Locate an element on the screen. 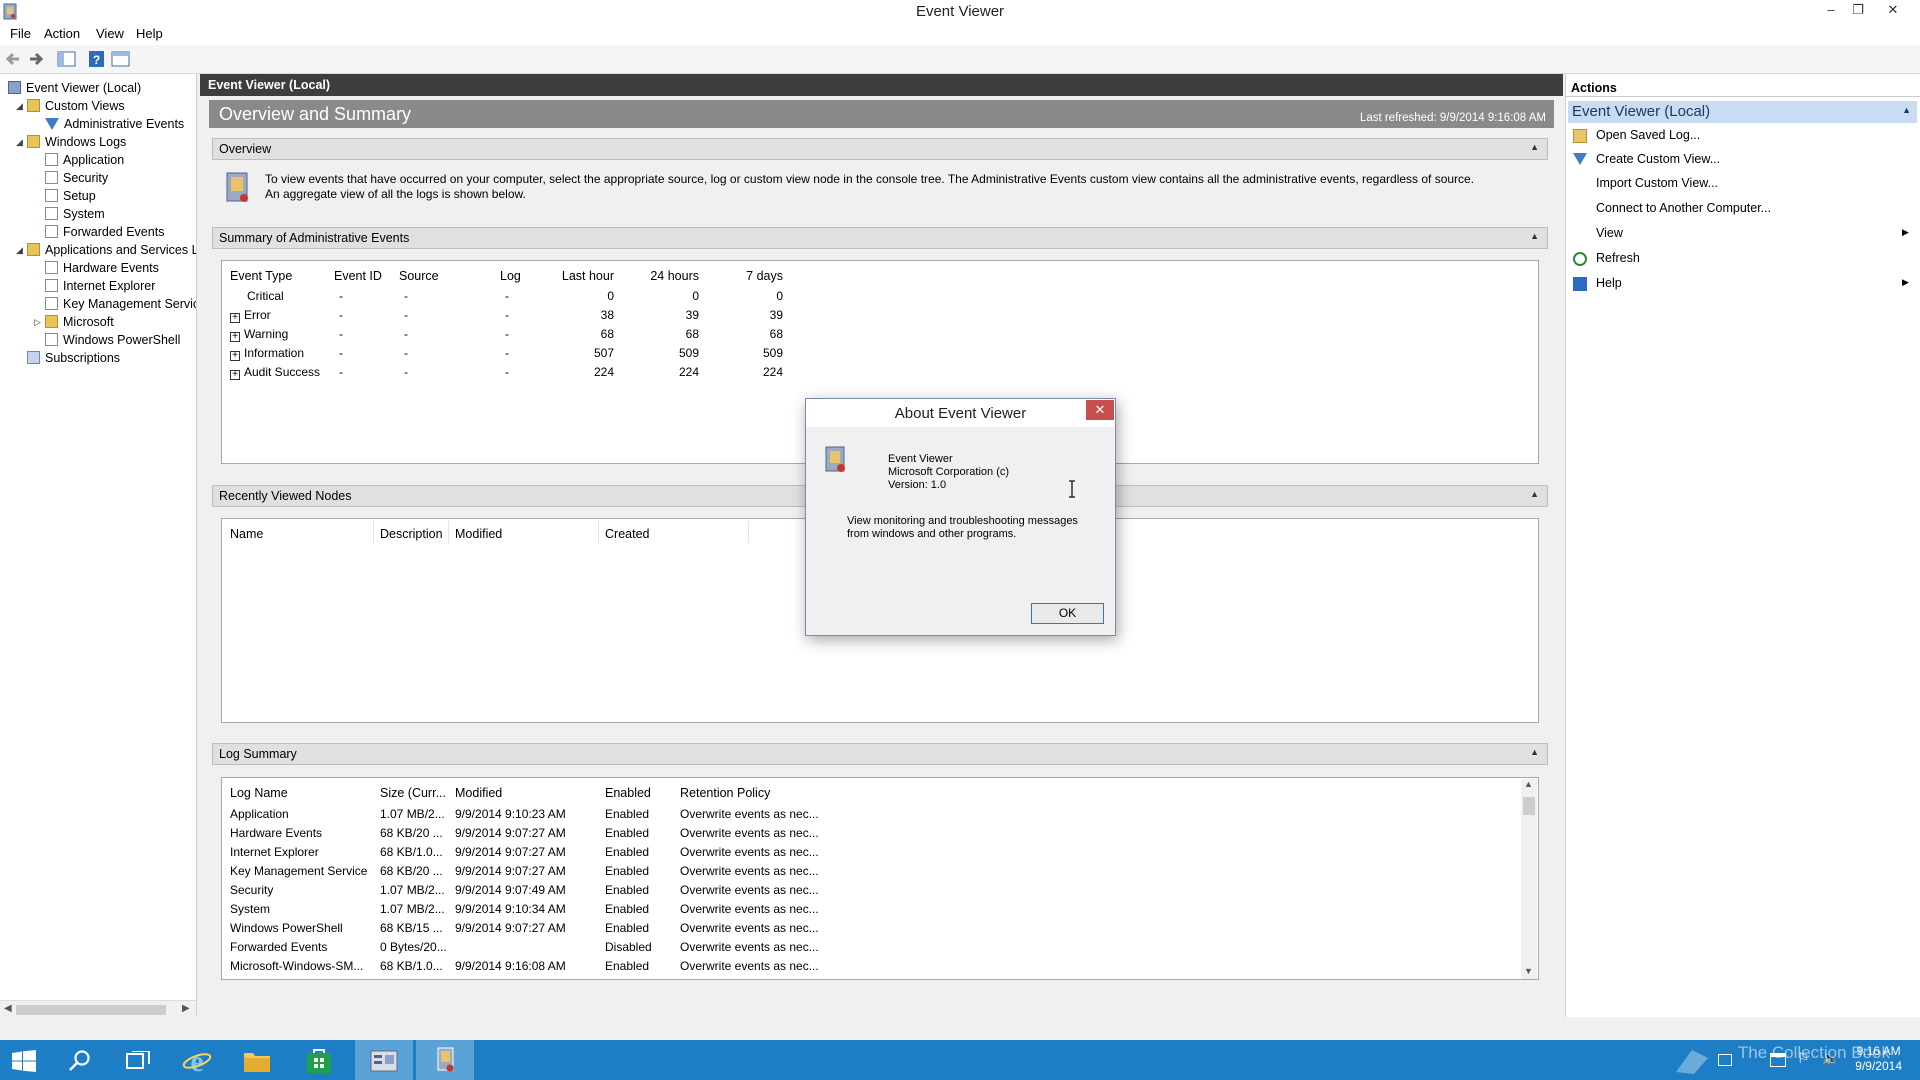  table-row: + Audit Success - - - 224 224 224 is located at coordinates (880, 374).